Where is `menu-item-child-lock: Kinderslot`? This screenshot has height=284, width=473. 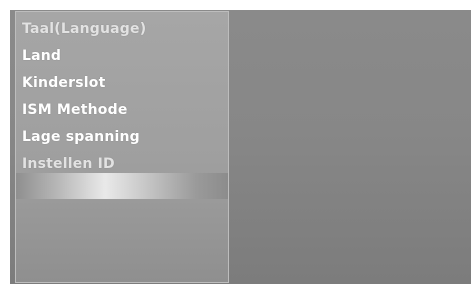
menu-item-child-lock: Kinderslot is located at coordinates (122, 85).